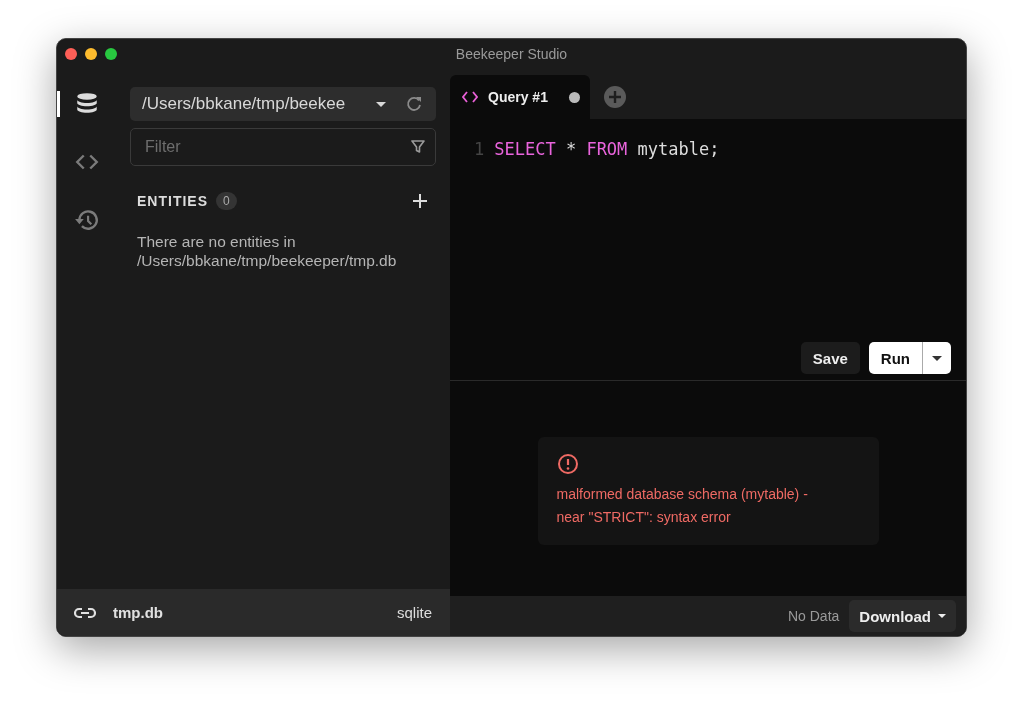 The image size is (1023, 712). I want to click on query-tab: Query #1, so click(520, 97).